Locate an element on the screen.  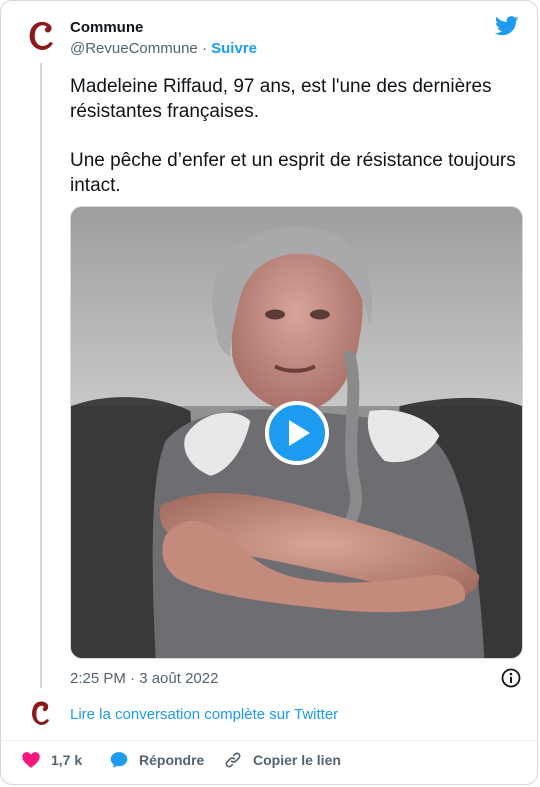
author-names: Commune @RevueCommune · Suivre is located at coordinates (163, 39).